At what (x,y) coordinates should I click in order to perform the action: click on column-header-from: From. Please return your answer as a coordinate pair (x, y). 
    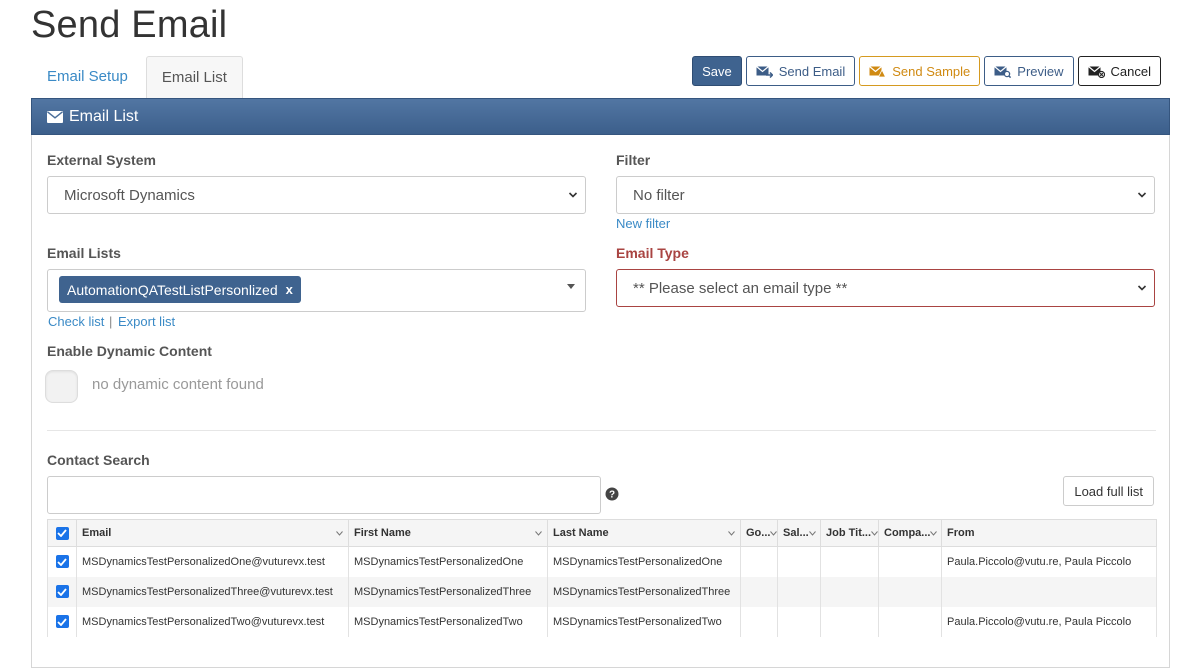
    Looking at the image, I should click on (1049, 533).